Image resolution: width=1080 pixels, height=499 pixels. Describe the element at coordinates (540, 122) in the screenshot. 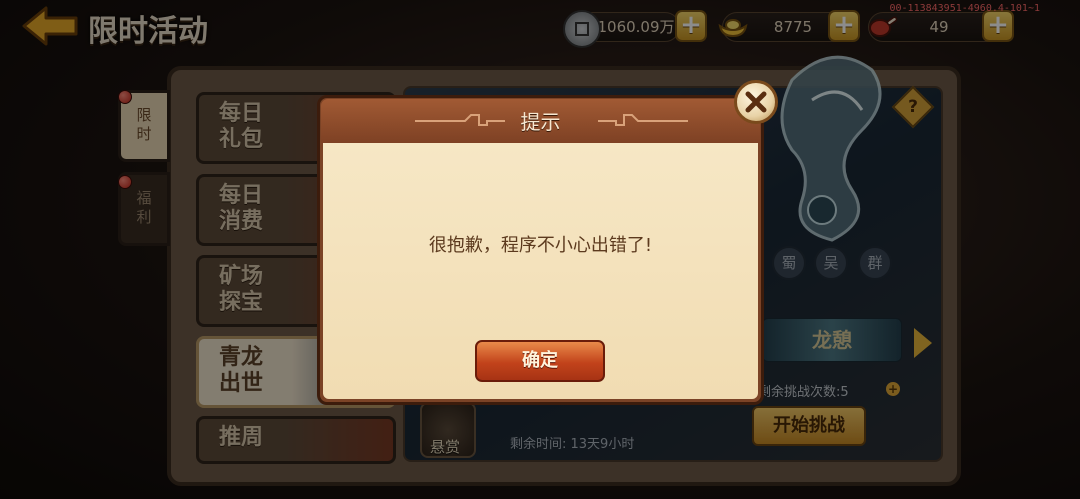

I see `dialog-title: 提示` at that location.